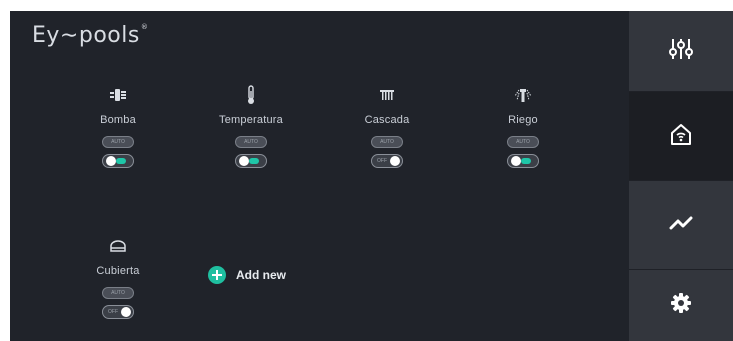  I want to click on smart-home-icon, so click(681, 136).